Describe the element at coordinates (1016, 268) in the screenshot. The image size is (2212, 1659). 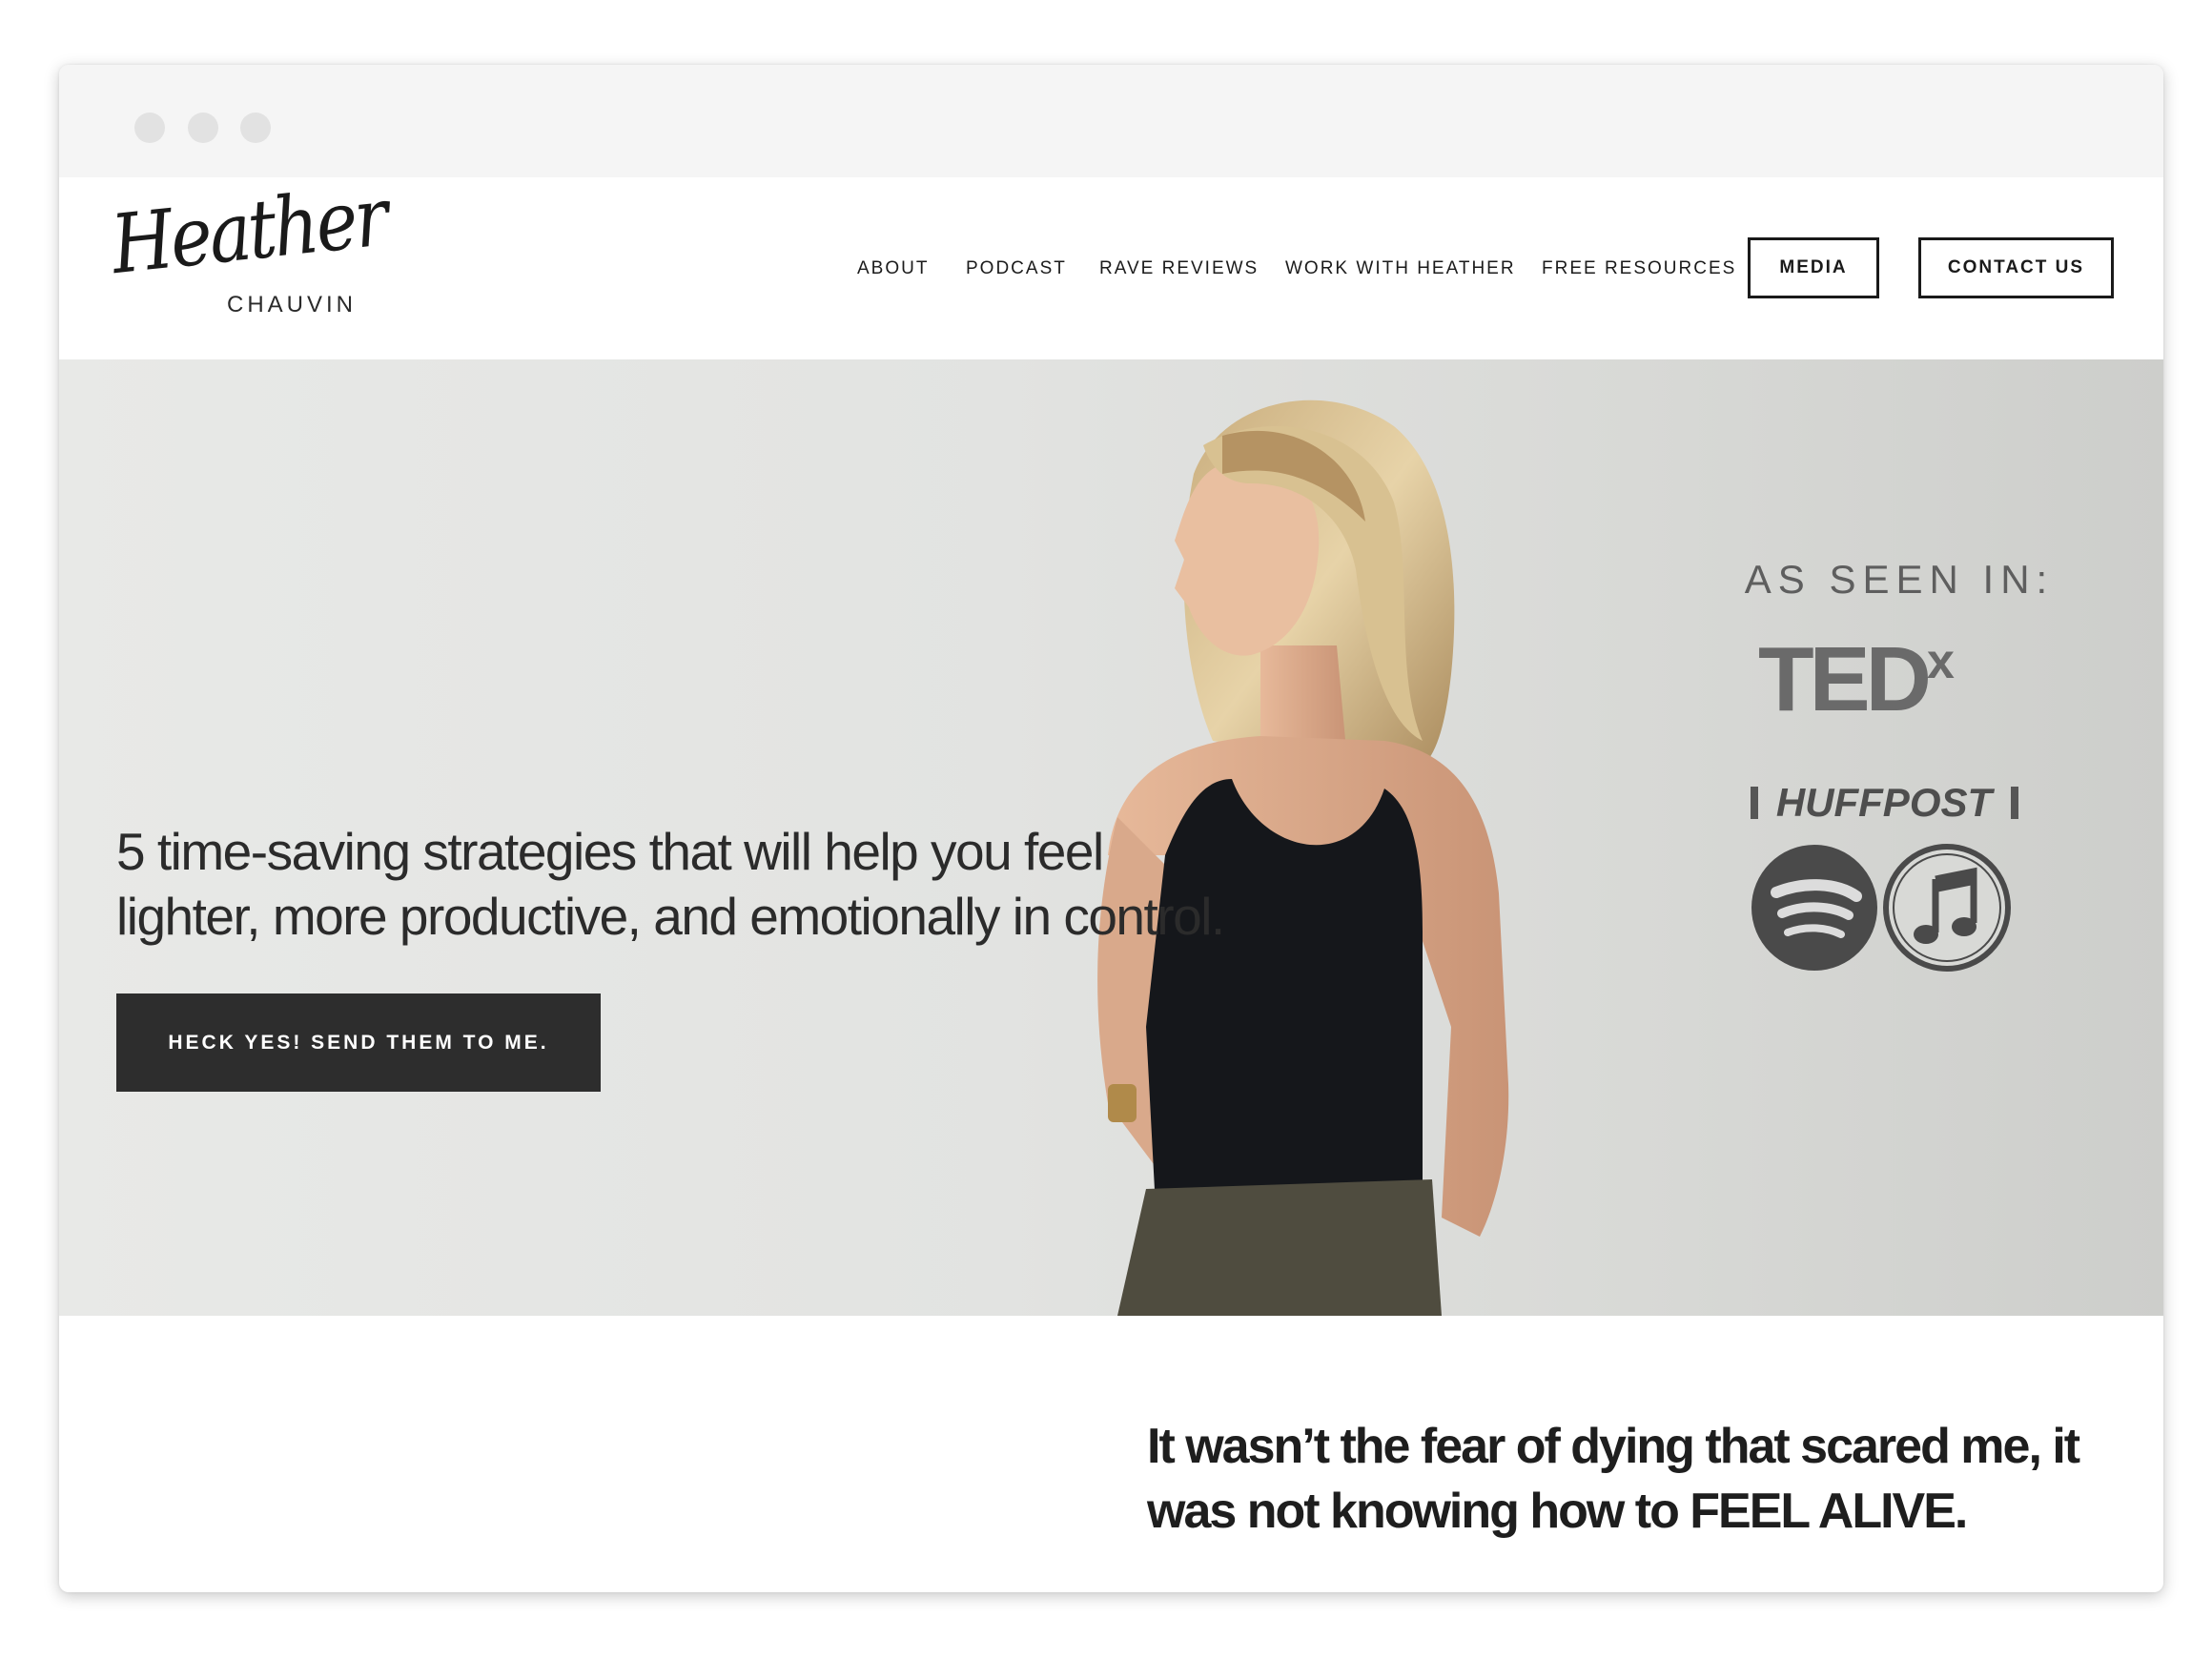
I see `nav-podcast: PODCAST` at that location.